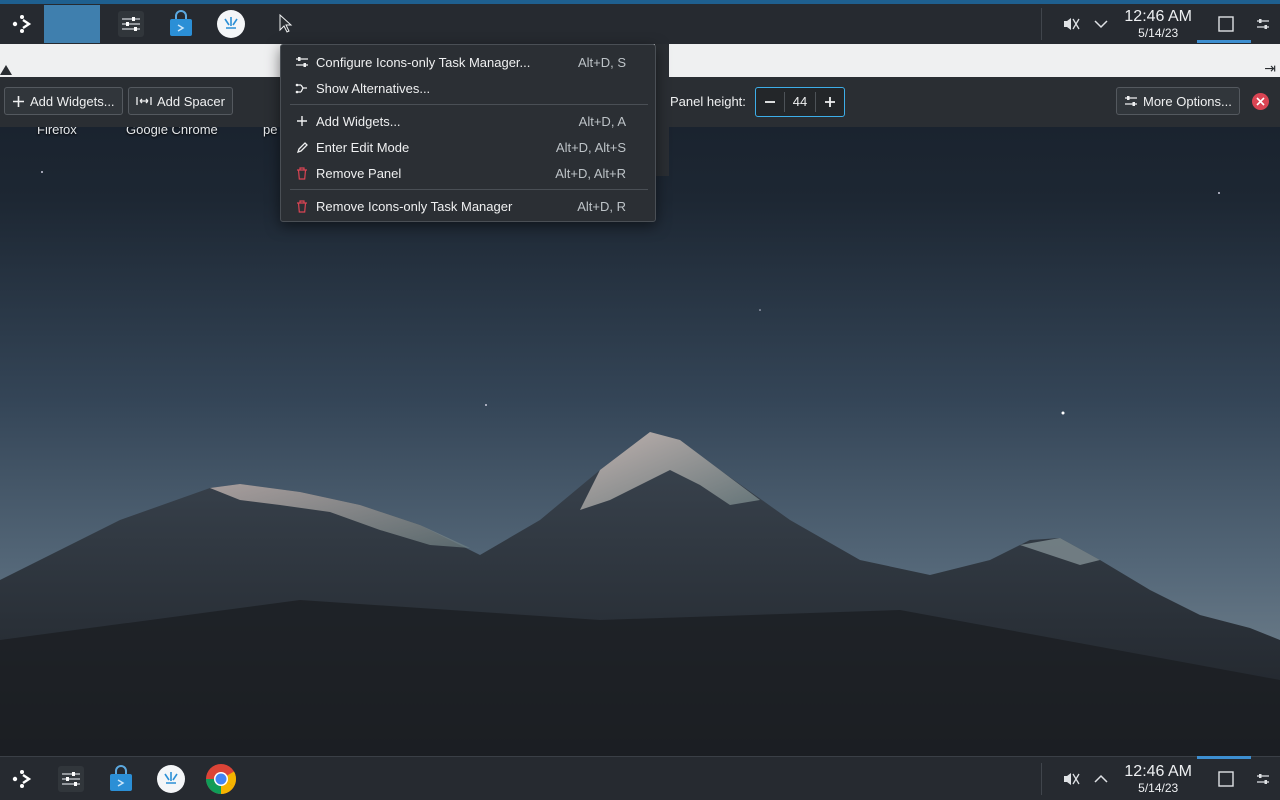  I want to click on add-spacer-label: Add Spacer, so click(191, 101).